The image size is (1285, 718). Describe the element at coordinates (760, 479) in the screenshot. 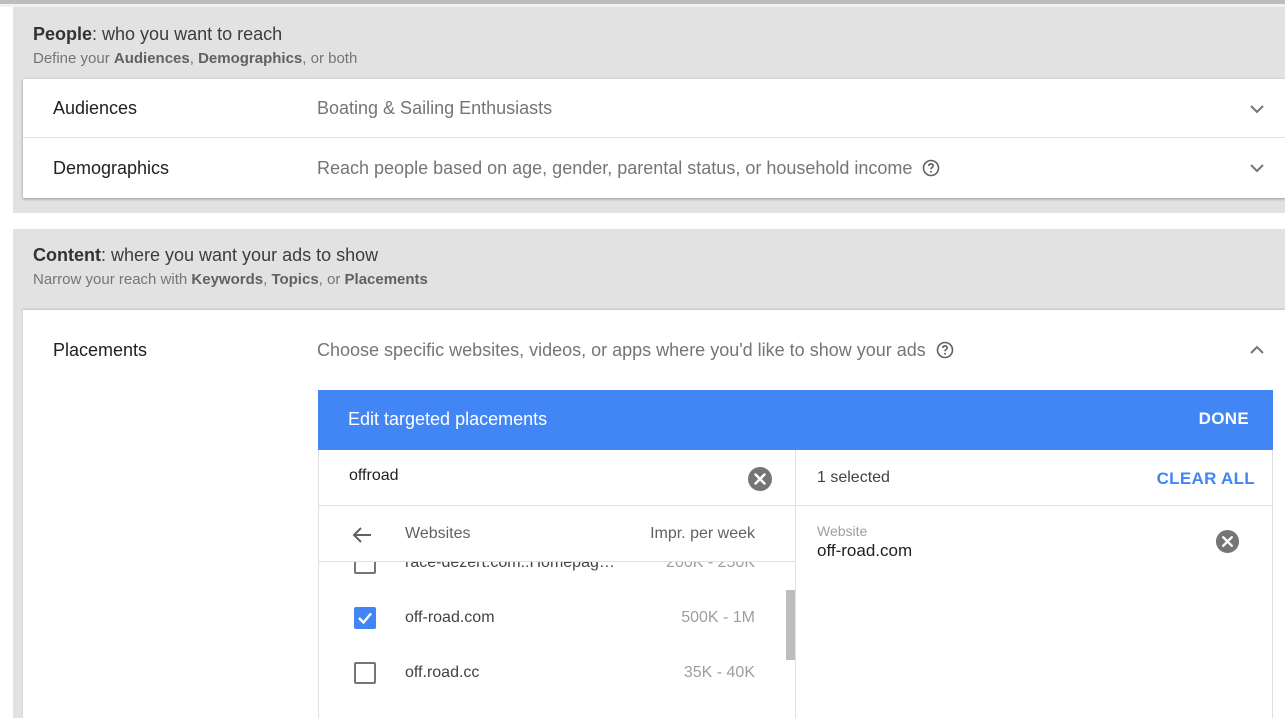

I see `clear-search-icon` at that location.